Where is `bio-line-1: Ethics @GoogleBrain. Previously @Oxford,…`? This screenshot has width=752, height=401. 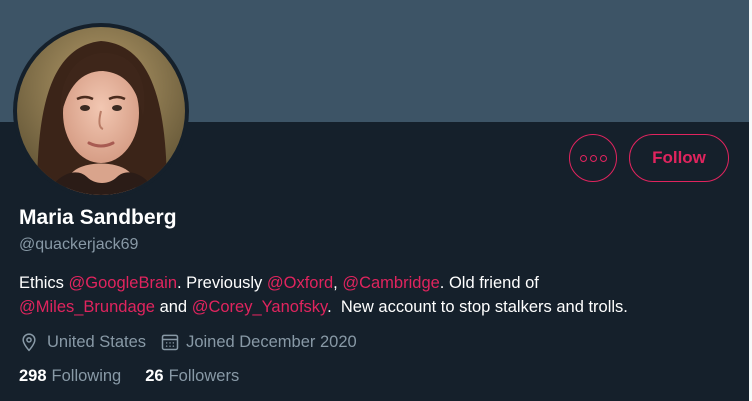
bio-line-1: Ethics @GoogleBrain. Previously @Oxford,… is located at coordinates (369, 283).